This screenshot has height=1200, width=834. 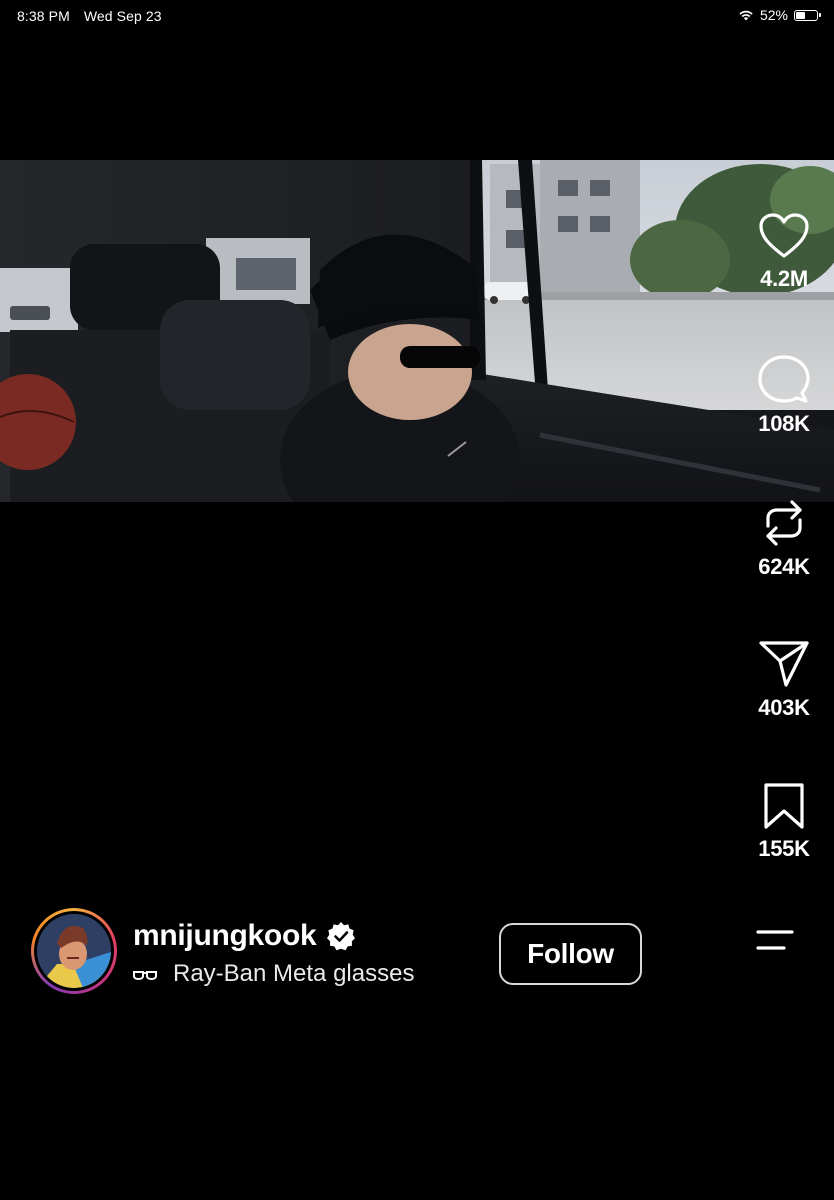 What do you see at coordinates (294, 973) in the screenshot?
I see `caption-text: Ray-Ban Meta glasses` at bounding box center [294, 973].